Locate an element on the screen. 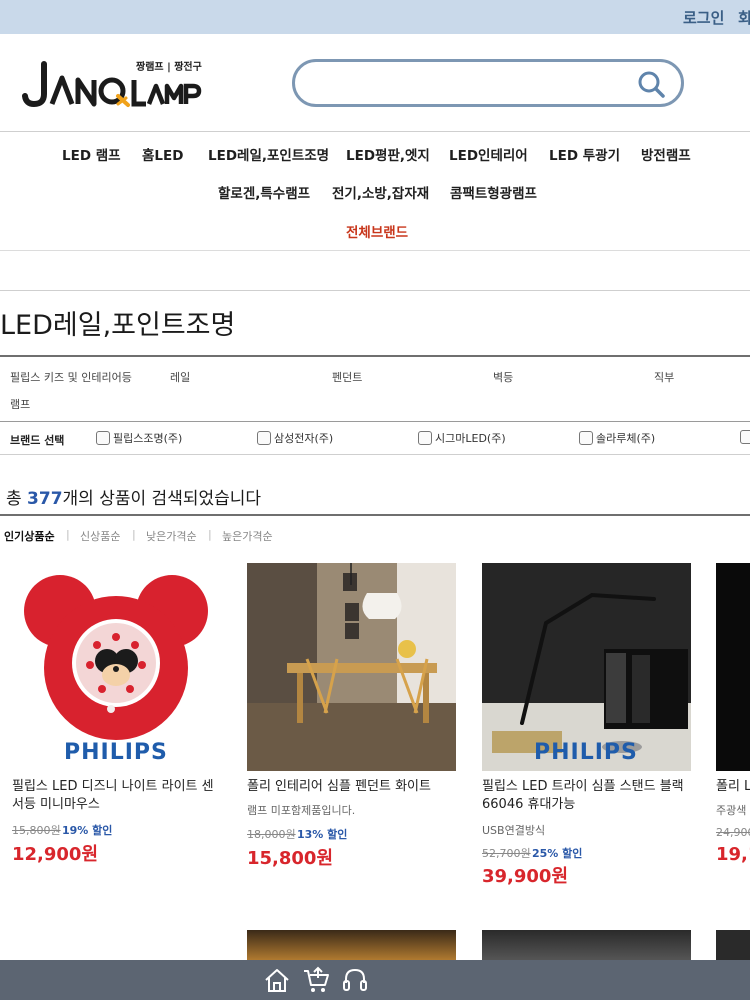 The width and height of the screenshot is (750, 1000). login-link: 로그인 is located at coordinates (703, 17).